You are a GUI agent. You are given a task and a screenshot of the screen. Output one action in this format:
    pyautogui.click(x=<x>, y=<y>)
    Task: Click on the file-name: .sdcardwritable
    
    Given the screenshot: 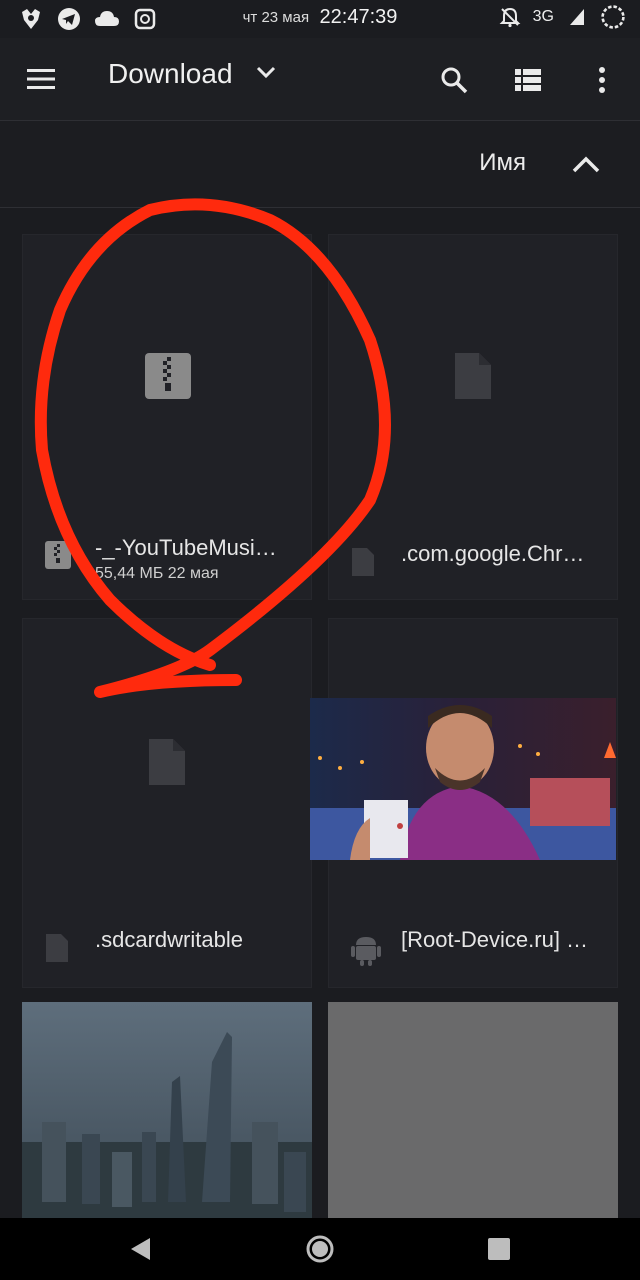 What is the action you would take?
    pyautogui.click(x=169, y=939)
    